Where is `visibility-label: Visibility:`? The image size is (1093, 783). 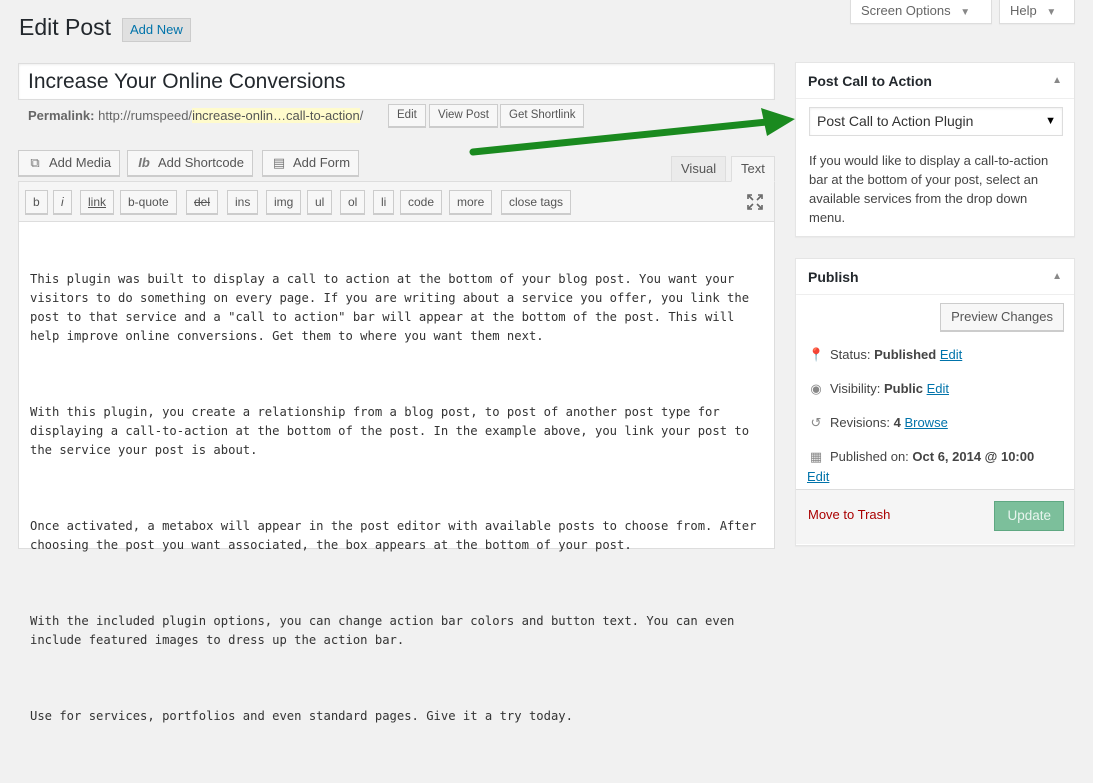
visibility-label: Visibility: is located at coordinates (855, 388).